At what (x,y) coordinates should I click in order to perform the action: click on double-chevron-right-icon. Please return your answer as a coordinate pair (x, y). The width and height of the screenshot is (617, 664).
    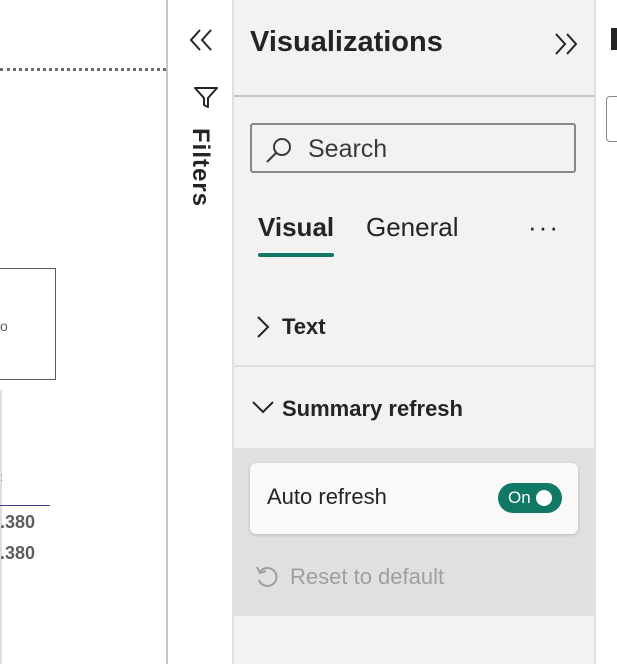
    Looking at the image, I should click on (566, 46).